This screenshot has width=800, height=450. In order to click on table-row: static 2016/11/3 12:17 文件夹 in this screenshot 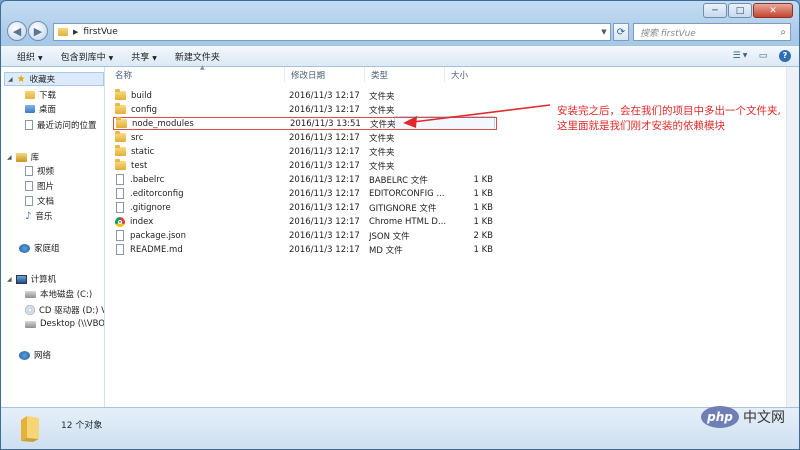, I will do `click(305, 151)`.